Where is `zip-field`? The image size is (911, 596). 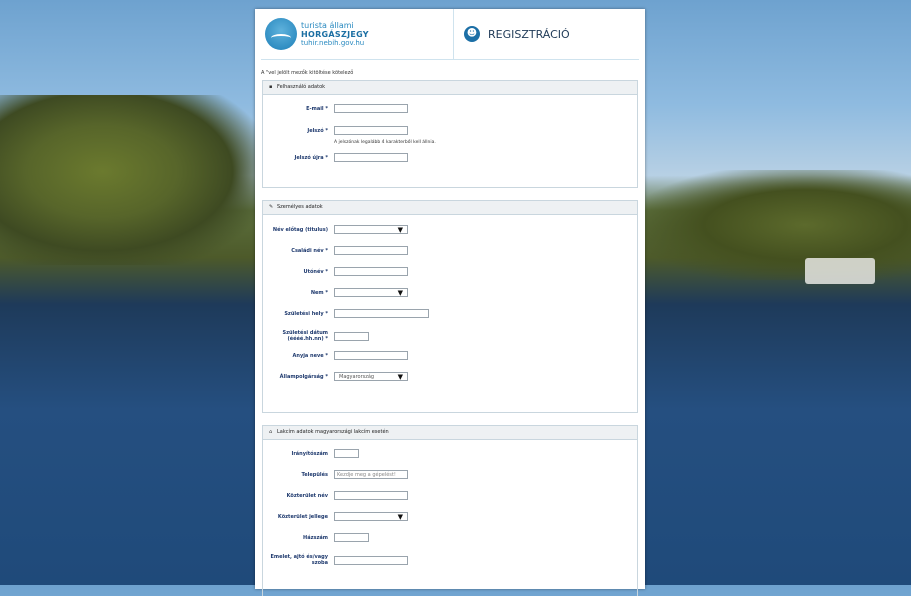 zip-field is located at coordinates (346, 453).